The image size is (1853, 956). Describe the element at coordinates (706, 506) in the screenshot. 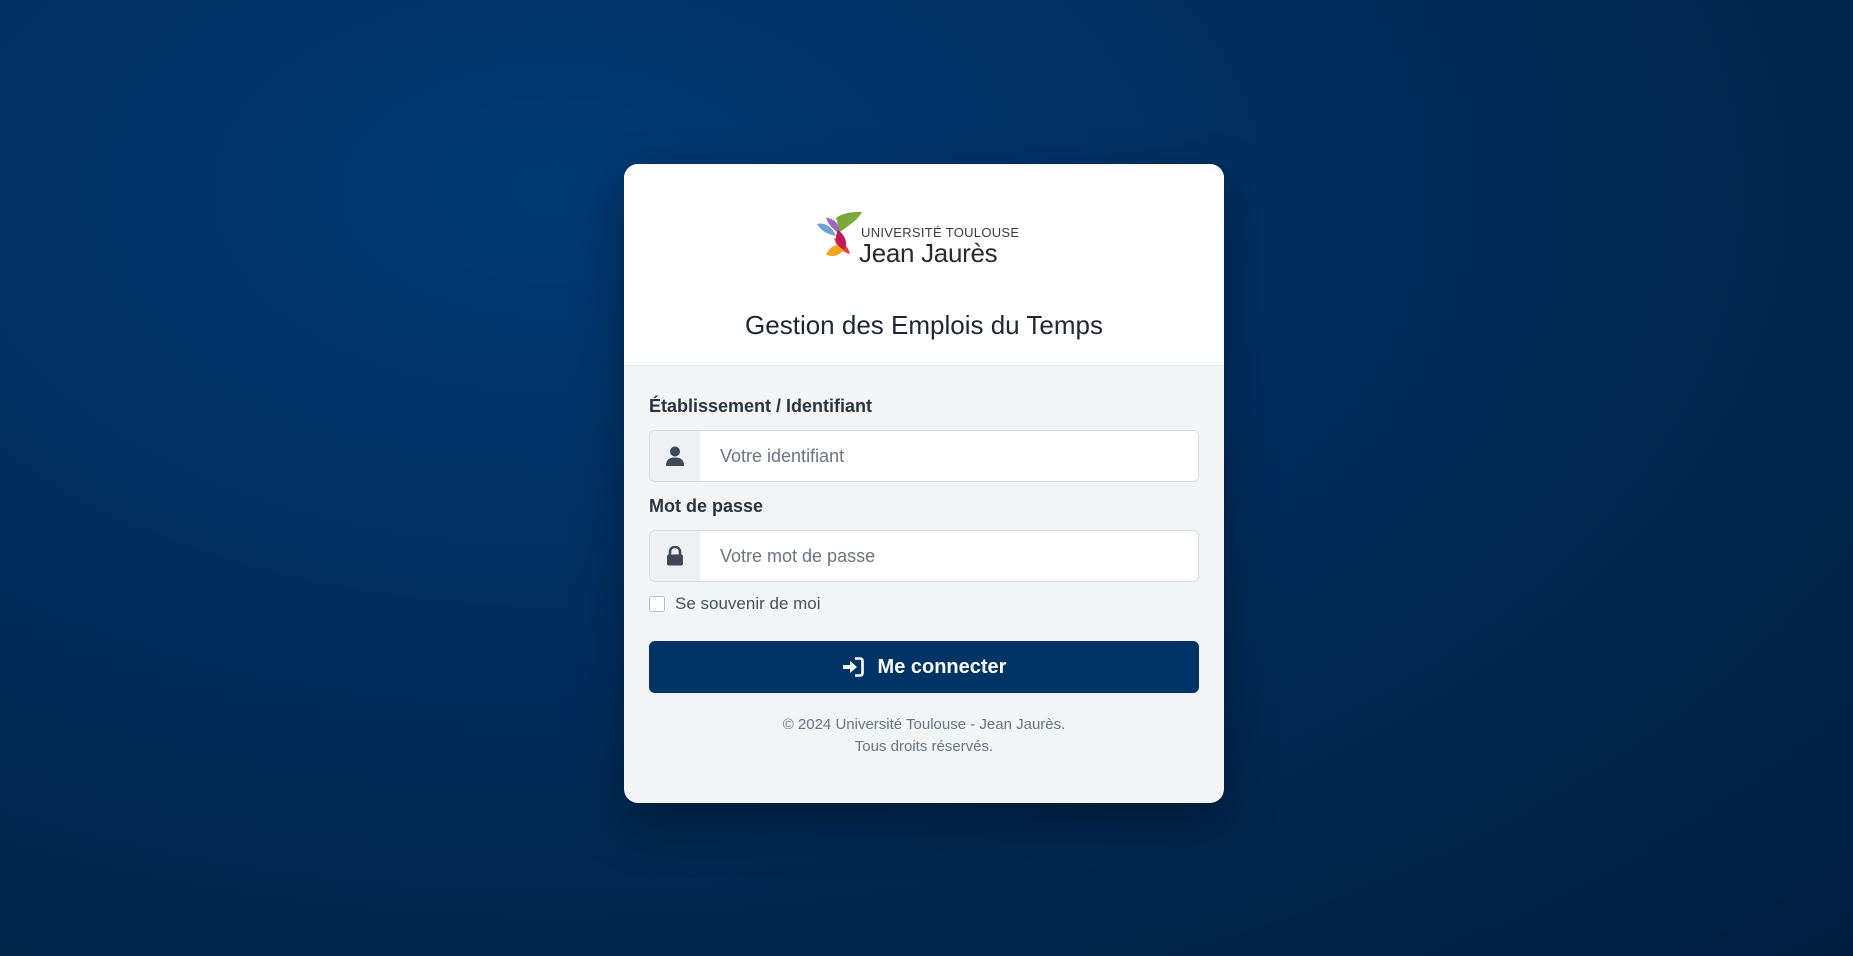

I see `password-label: Mot de passe` at that location.